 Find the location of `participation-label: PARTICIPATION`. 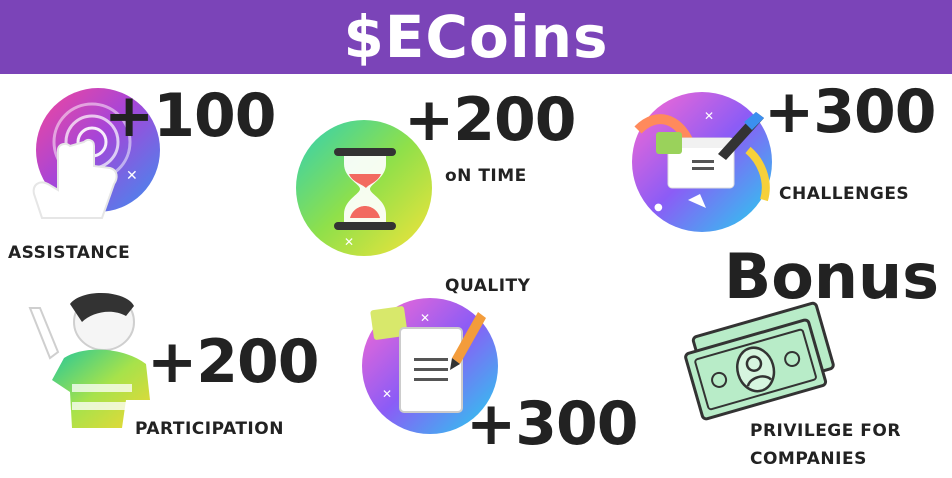

participation-label: PARTICIPATION is located at coordinates (209, 429).